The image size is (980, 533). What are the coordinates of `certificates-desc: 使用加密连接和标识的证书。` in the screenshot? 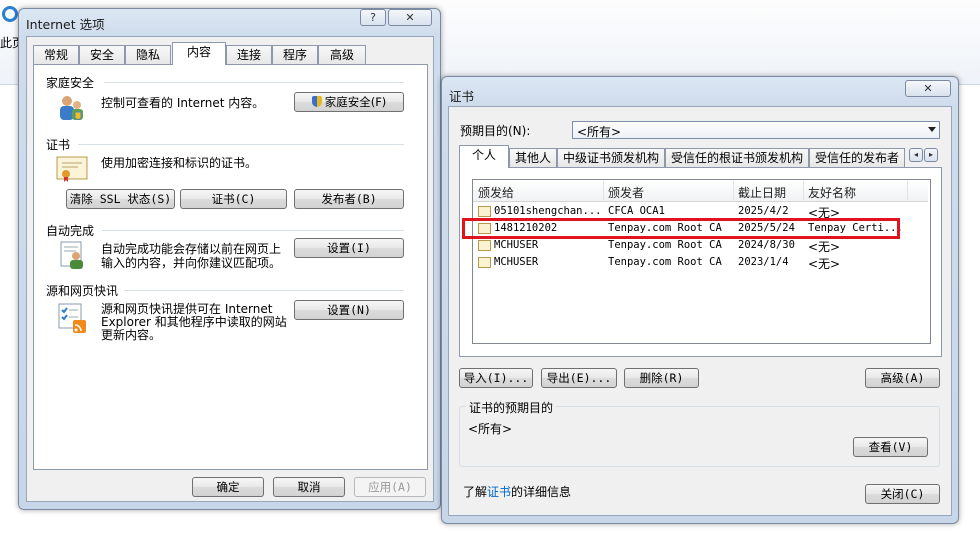 It's located at (179, 163).